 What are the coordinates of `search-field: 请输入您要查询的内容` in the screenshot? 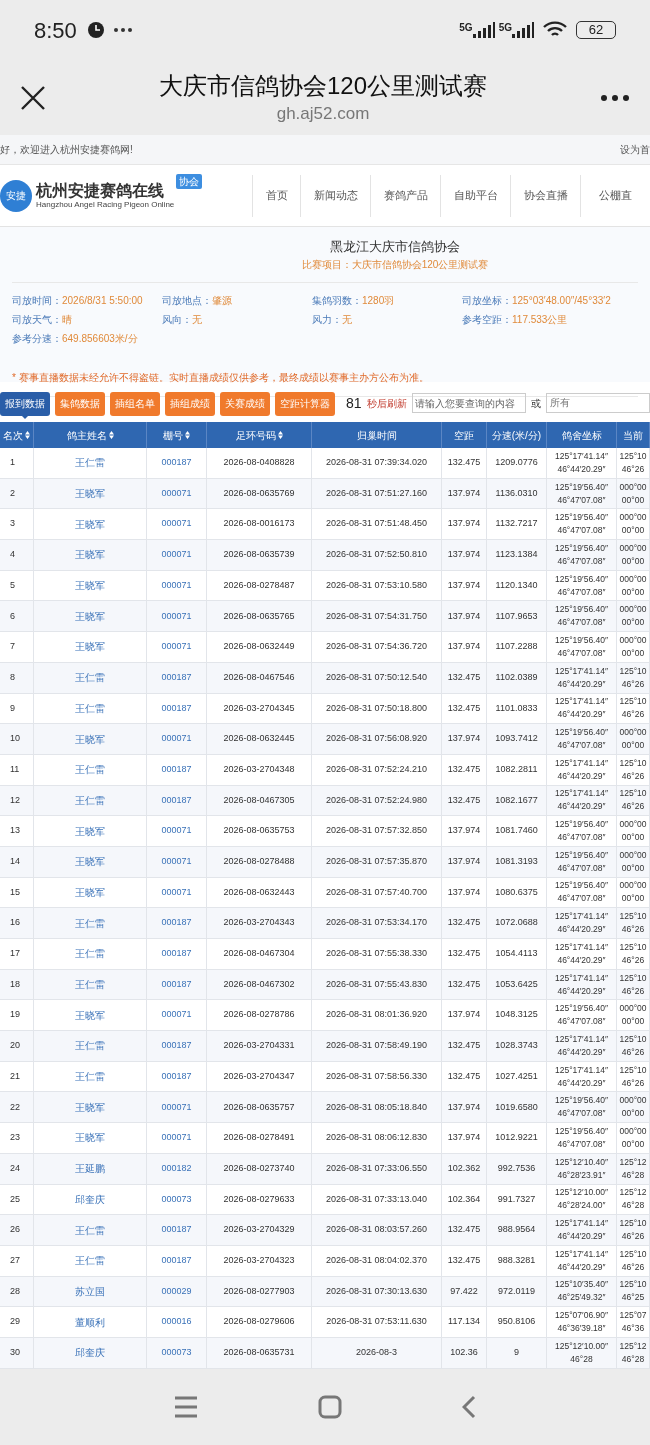 It's located at (468, 403).